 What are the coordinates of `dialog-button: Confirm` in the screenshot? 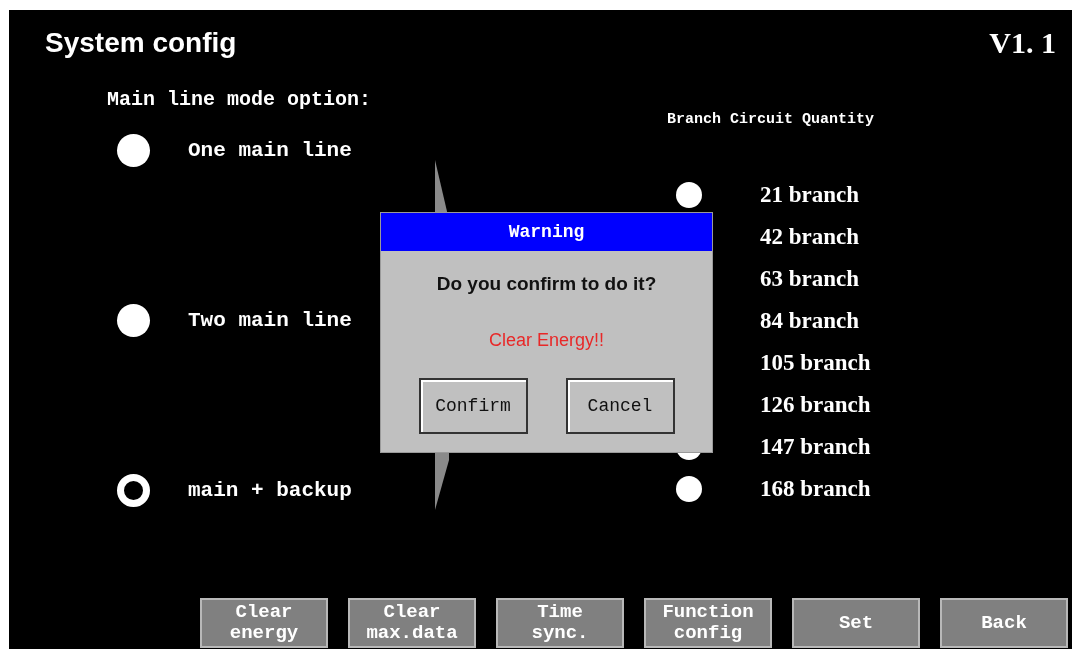 It's located at (473, 406).